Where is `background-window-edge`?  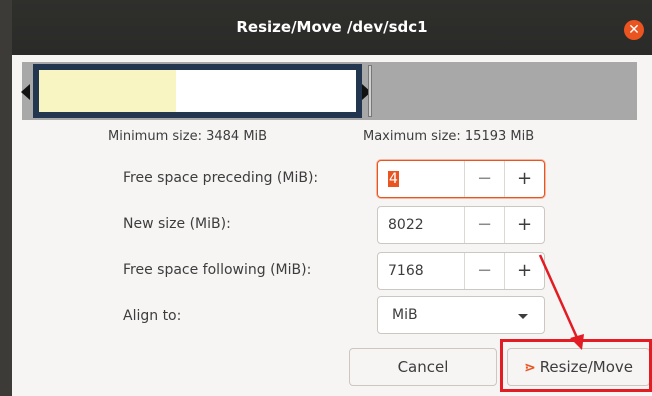 background-window-edge is located at coordinates (6, 198).